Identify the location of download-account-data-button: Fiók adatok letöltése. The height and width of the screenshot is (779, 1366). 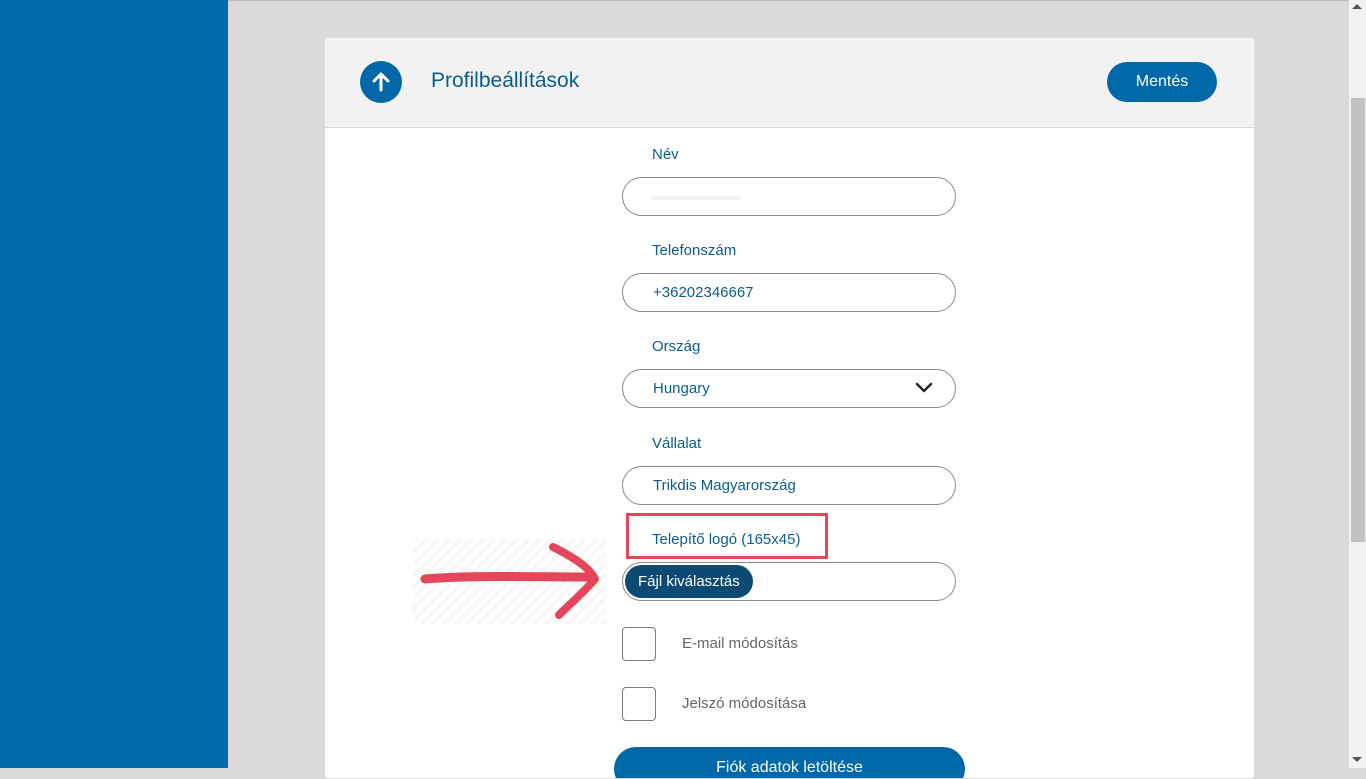
(789, 762).